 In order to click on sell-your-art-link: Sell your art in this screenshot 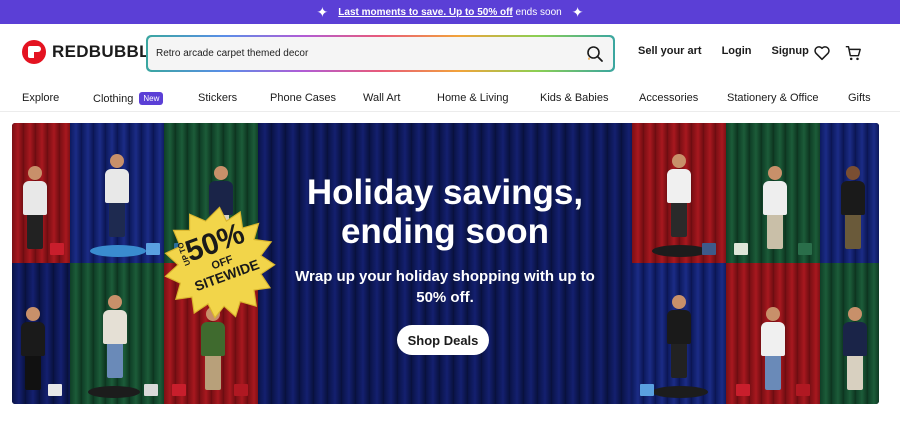, I will do `click(670, 51)`.